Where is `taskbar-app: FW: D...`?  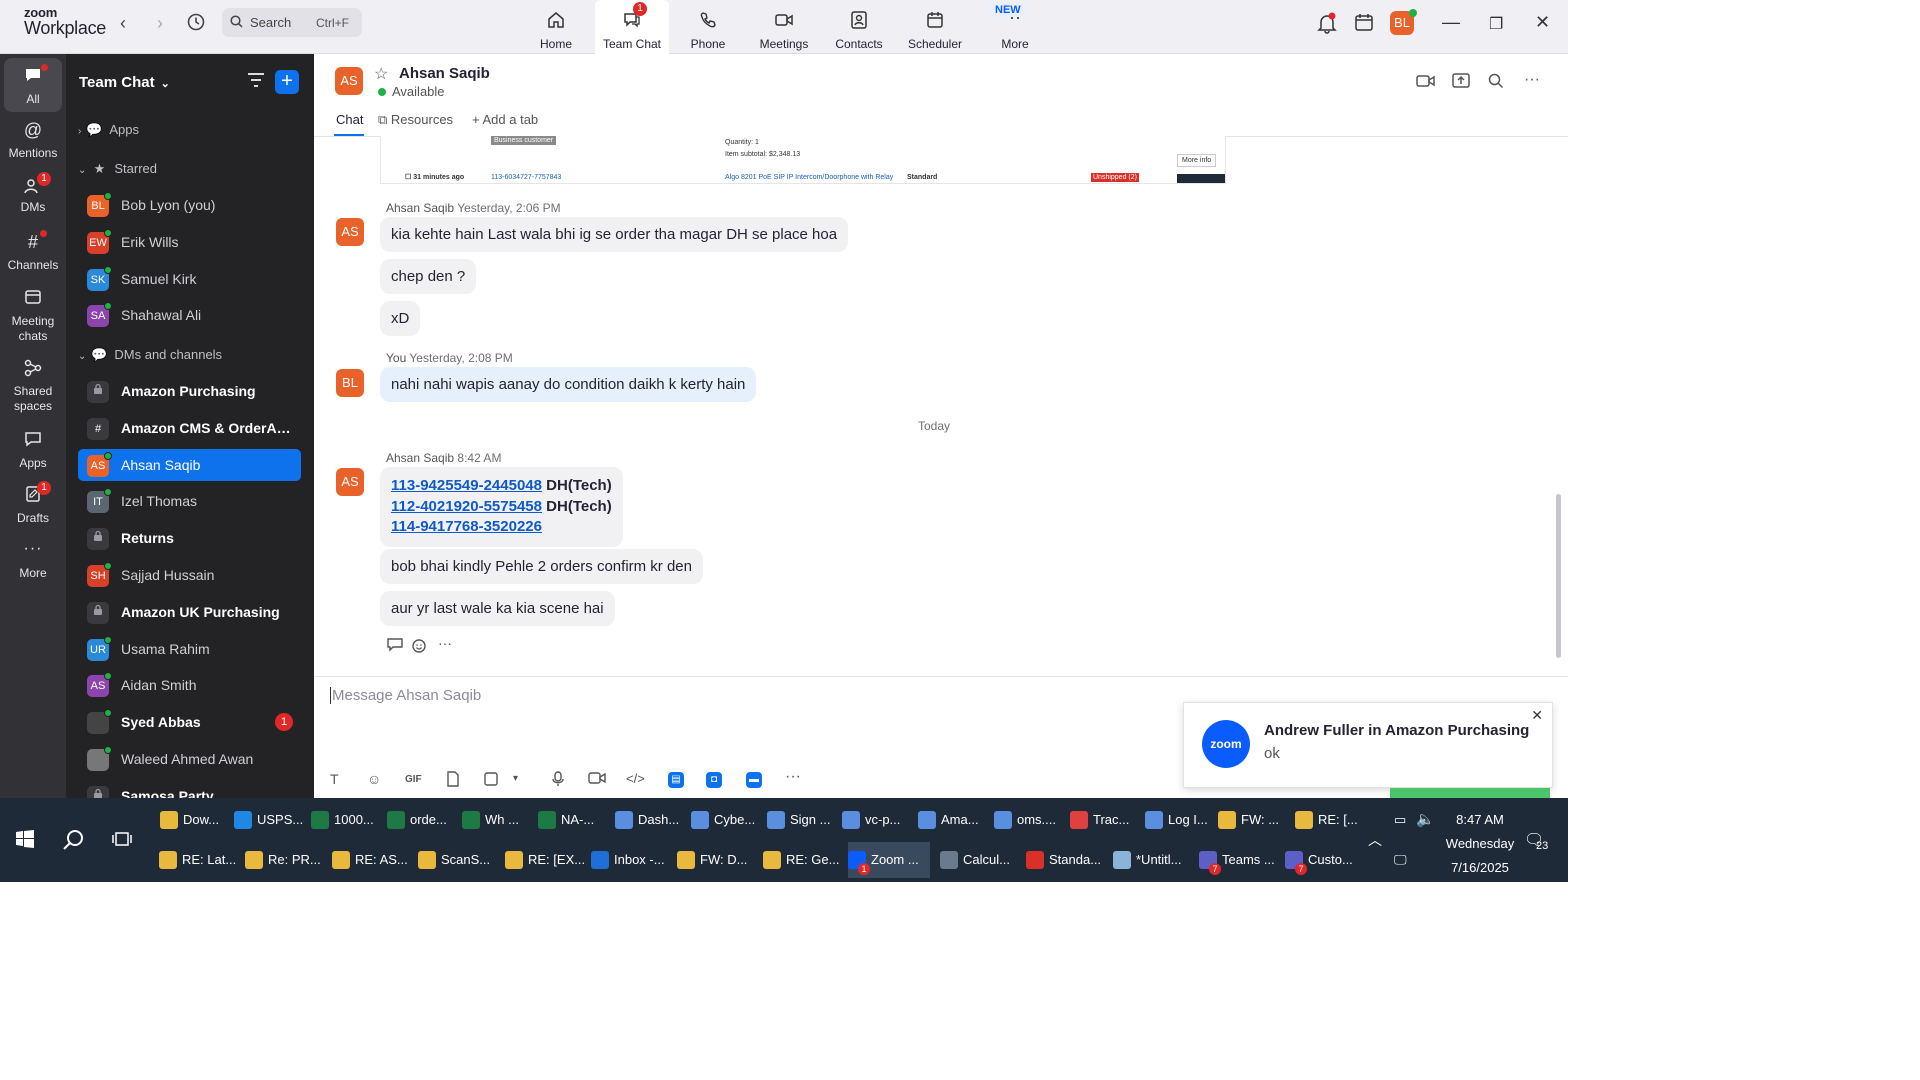
taskbar-app: FW: D... is located at coordinates (718, 860).